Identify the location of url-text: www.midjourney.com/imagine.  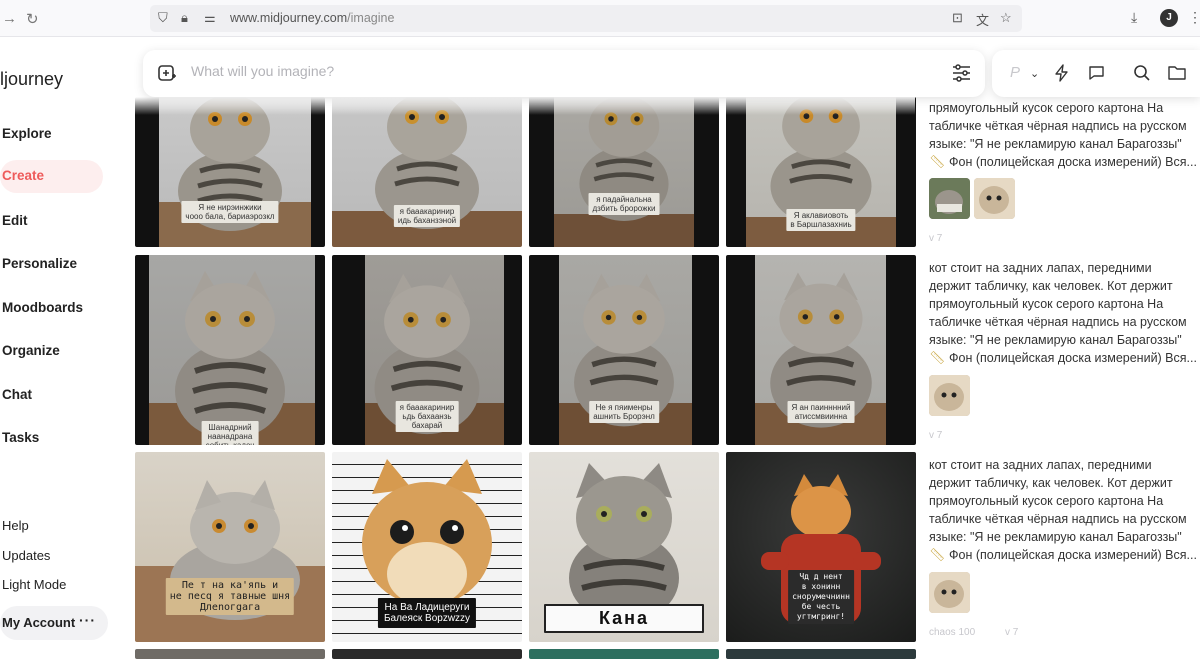
(312, 18).